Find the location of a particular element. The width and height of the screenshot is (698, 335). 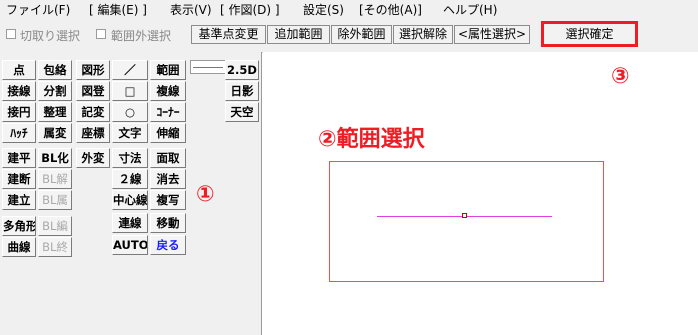

cmd-chamfer: 面取 is located at coordinates (168, 158).